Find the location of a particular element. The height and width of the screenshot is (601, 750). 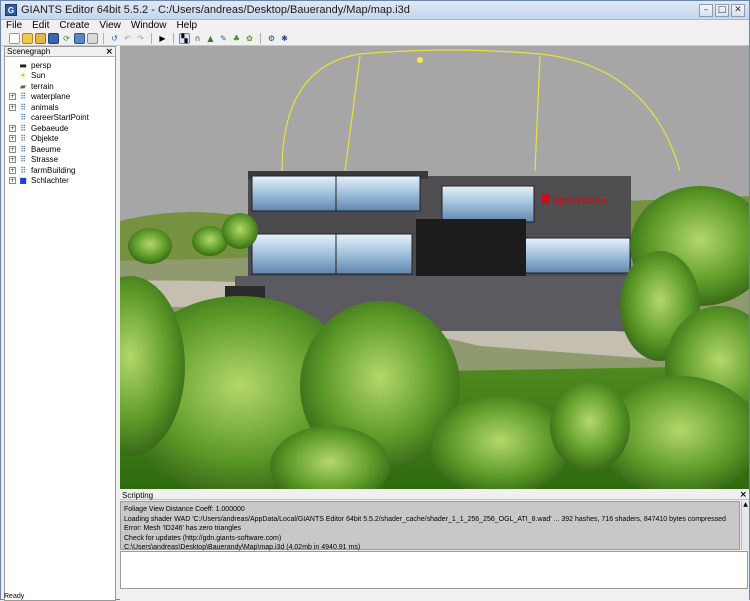

paint-icon: ✎ is located at coordinates (223, 38).